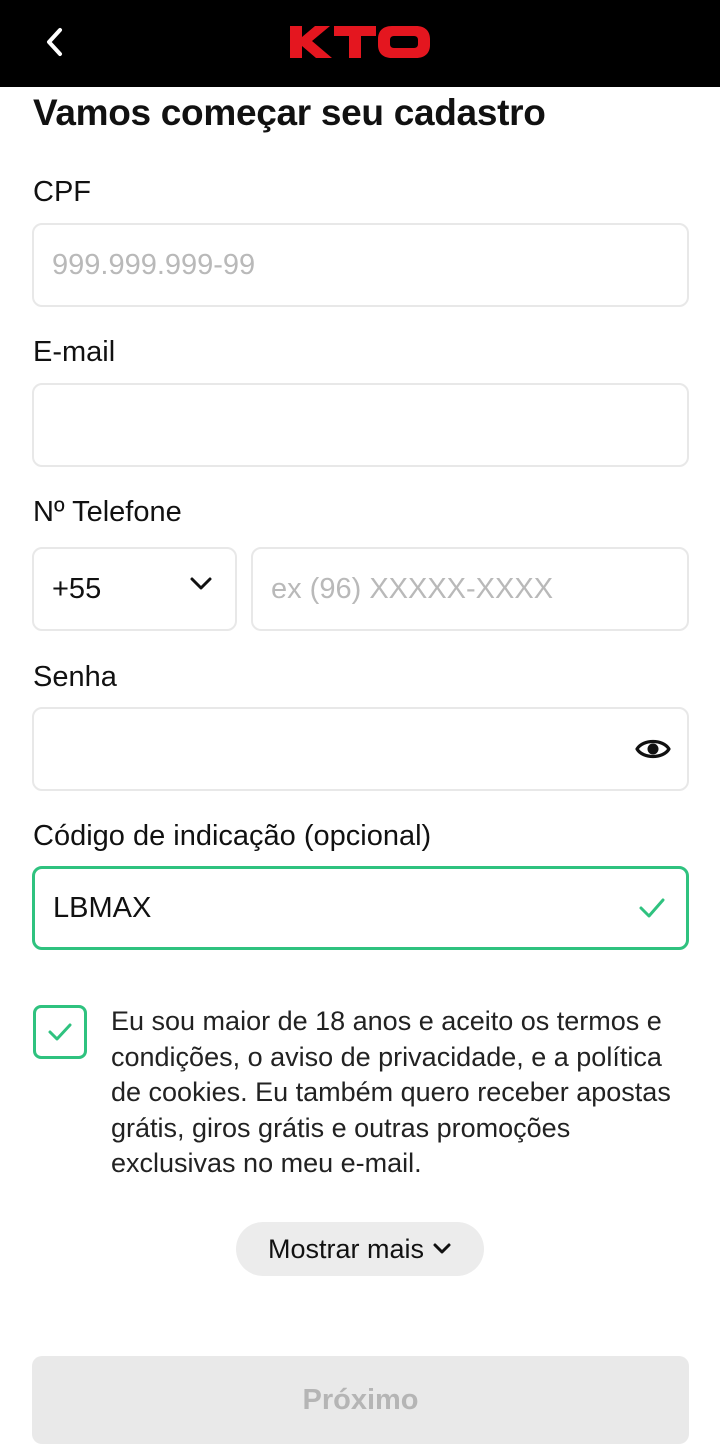 The image size is (720, 1447). What do you see at coordinates (653, 749) in the screenshot?
I see `eye-icon` at bounding box center [653, 749].